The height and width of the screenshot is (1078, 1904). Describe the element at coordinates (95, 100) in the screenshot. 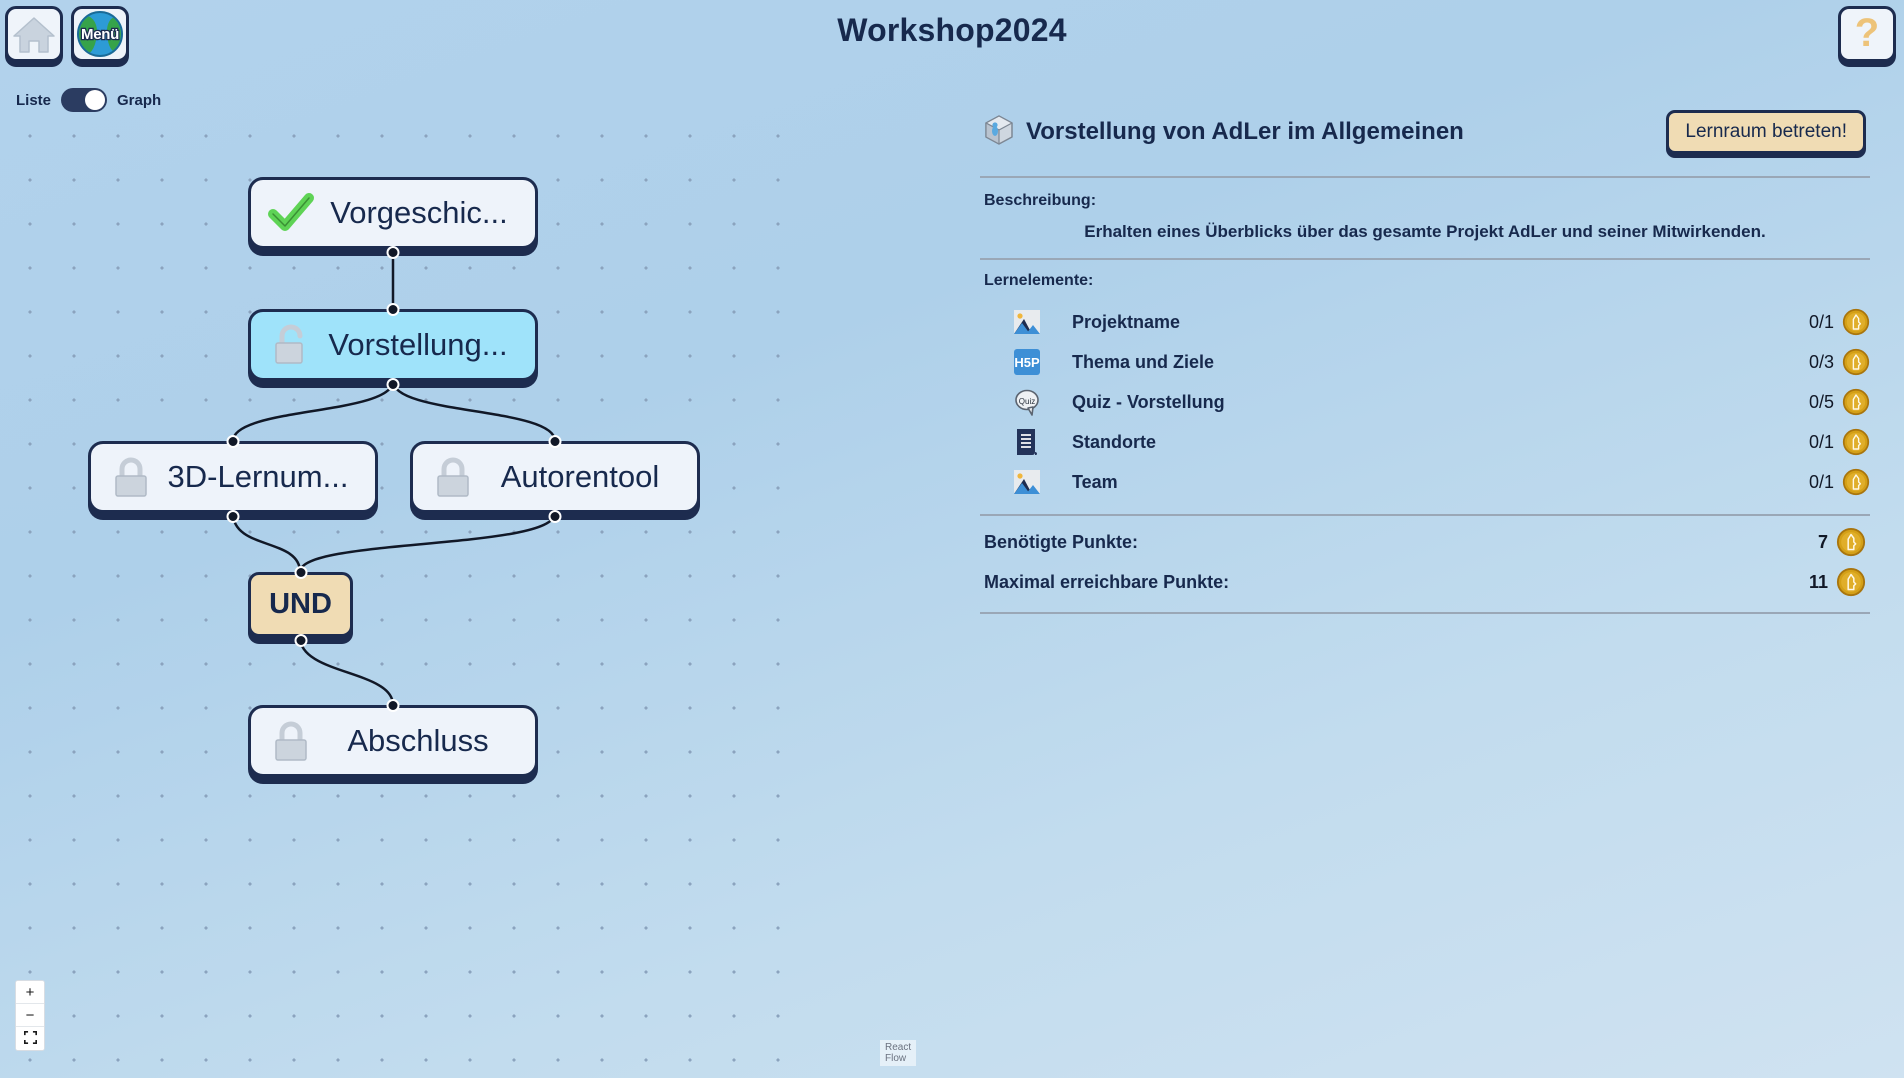

I see `toggle-knob` at that location.